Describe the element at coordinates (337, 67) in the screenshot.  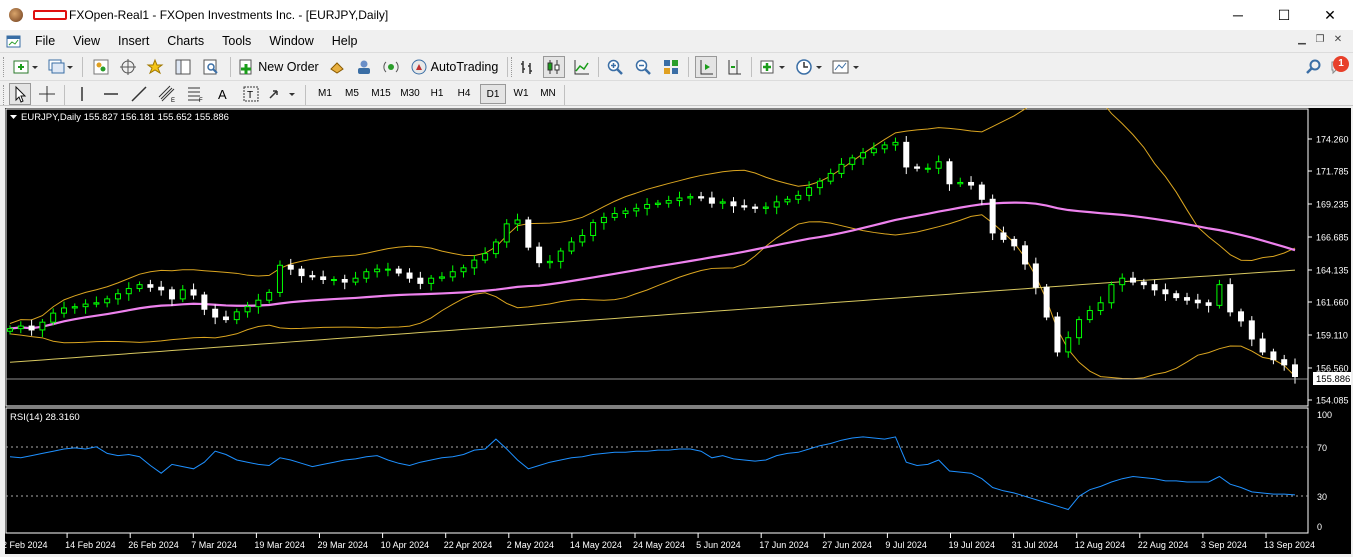
I see `metaeditor-button` at that location.